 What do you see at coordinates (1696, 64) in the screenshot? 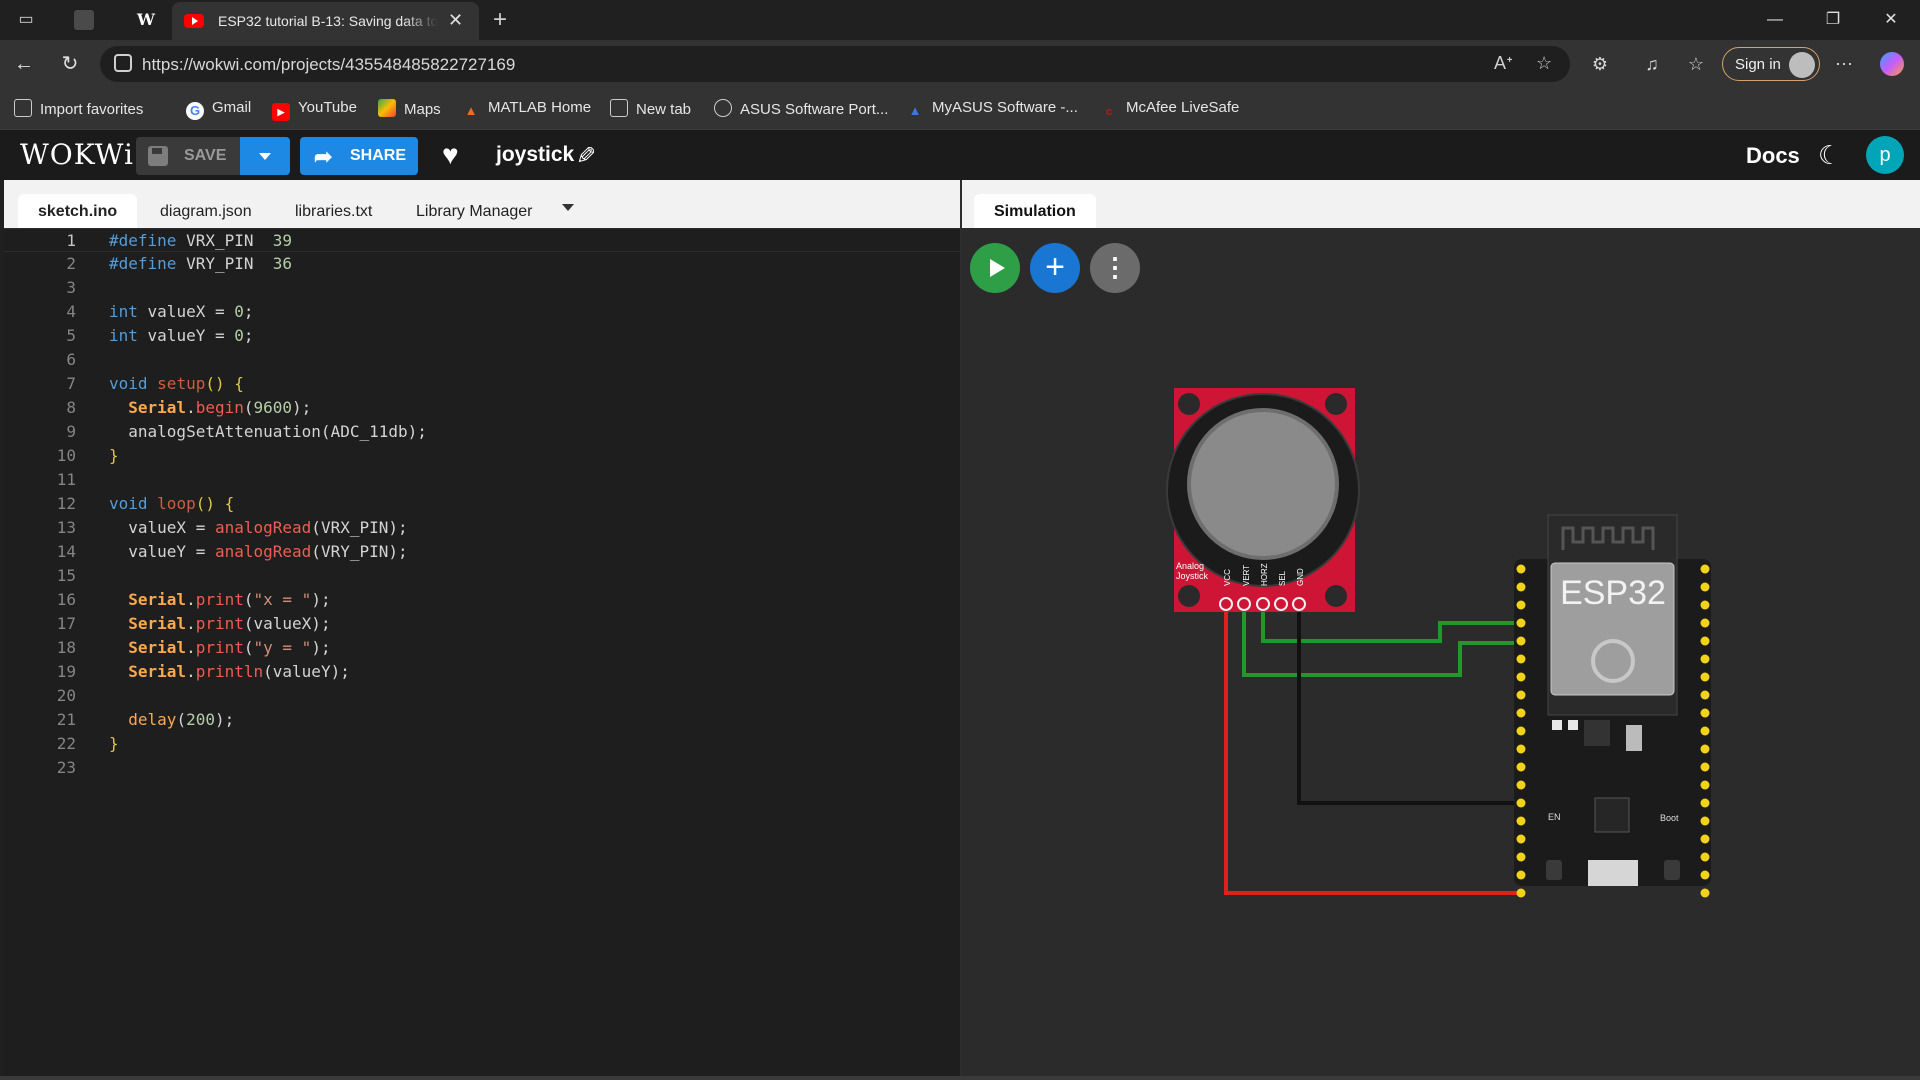
I see `favorites-icon: ☆` at bounding box center [1696, 64].